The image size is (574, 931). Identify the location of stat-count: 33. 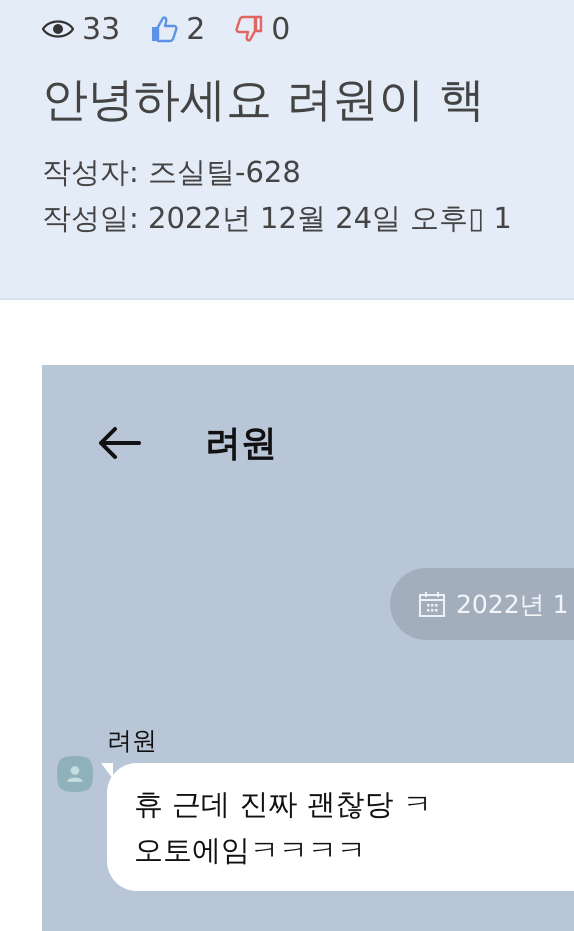
(101, 29).